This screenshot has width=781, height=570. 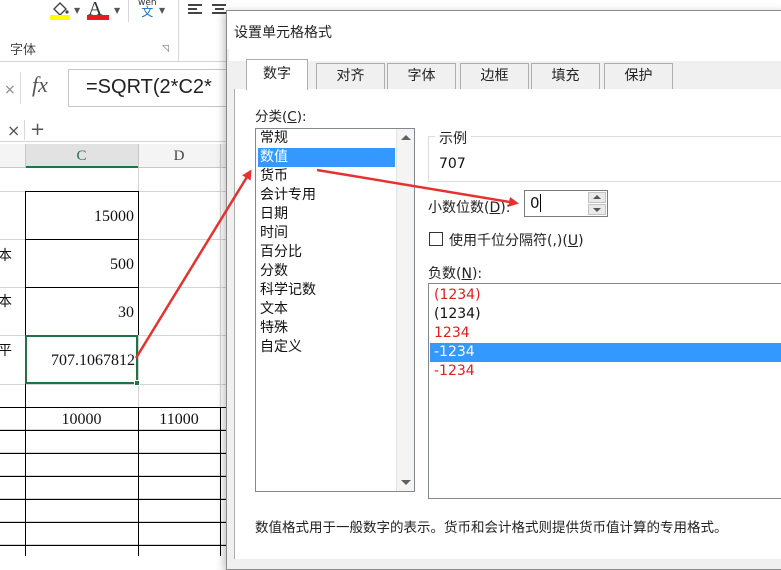 I want to click on tab-border: 边框, so click(x=494, y=76).